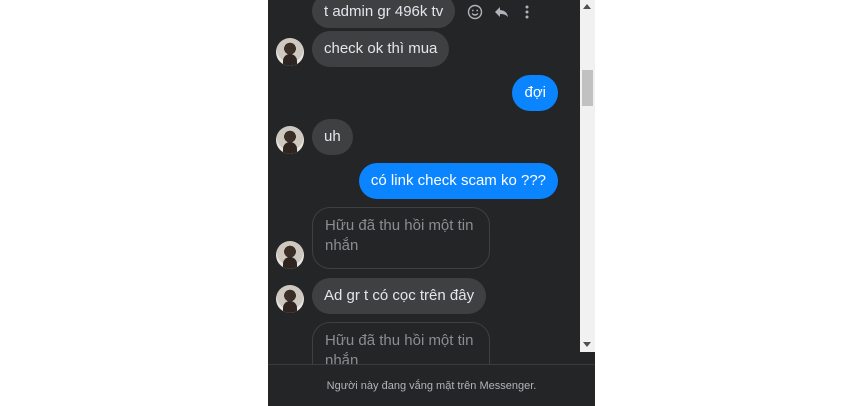 This screenshot has height=406, width=862. I want to click on message-bubble-outgoing: đợi, so click(535, 93).